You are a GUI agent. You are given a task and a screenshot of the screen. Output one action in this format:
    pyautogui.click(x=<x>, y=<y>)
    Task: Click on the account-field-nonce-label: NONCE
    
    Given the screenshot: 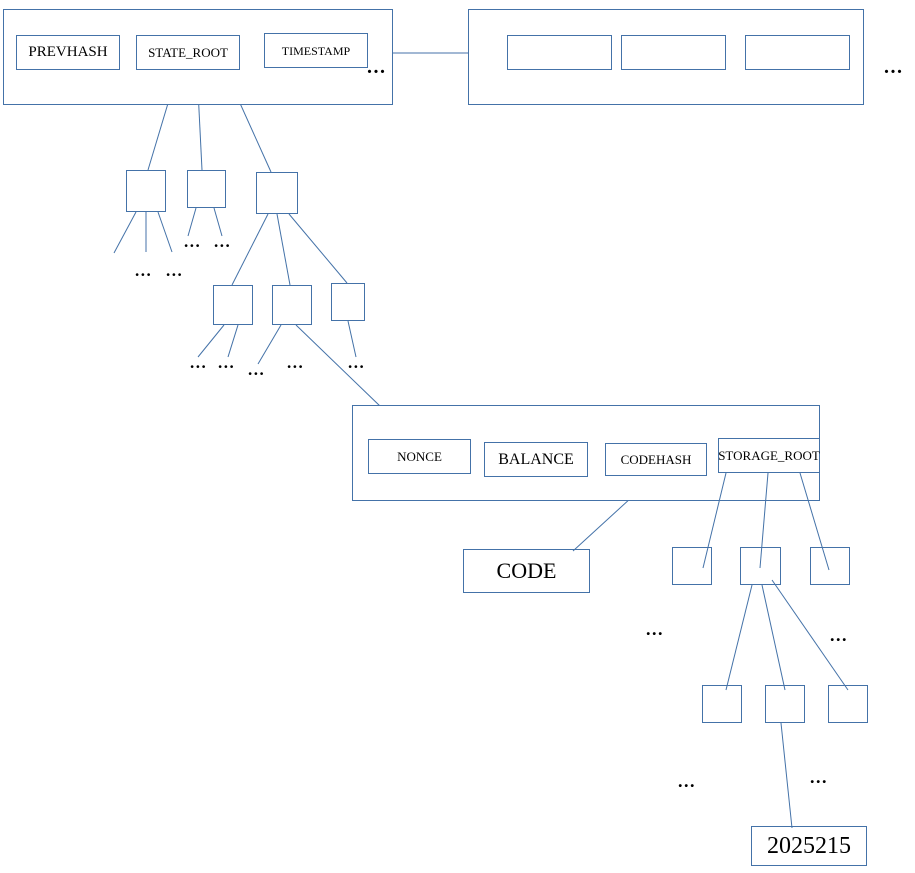 What is the action you would take?
    pyautogui.click(x=419, y=456)
    